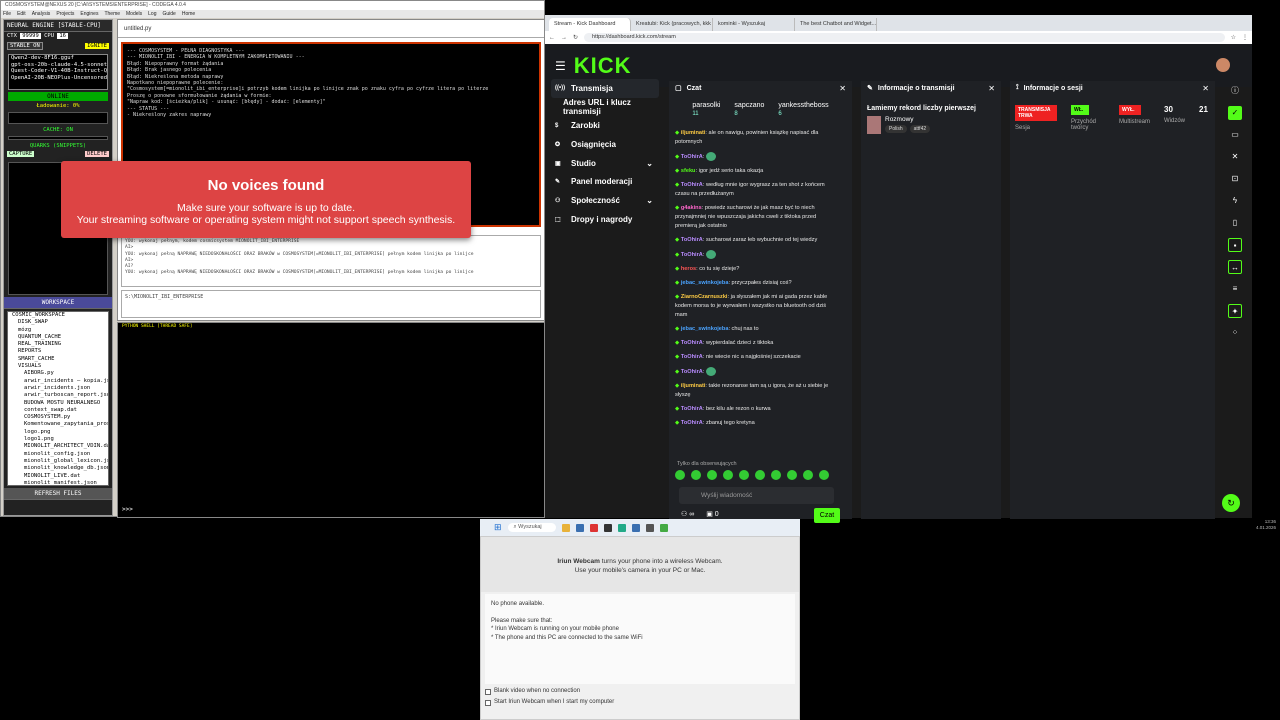 This screenshot has height=720, width=1280. What do you see at coordinates (1235, 289) in the screenshot?
I see `stack-icon: ≡` at bounding box center [1235, 289].